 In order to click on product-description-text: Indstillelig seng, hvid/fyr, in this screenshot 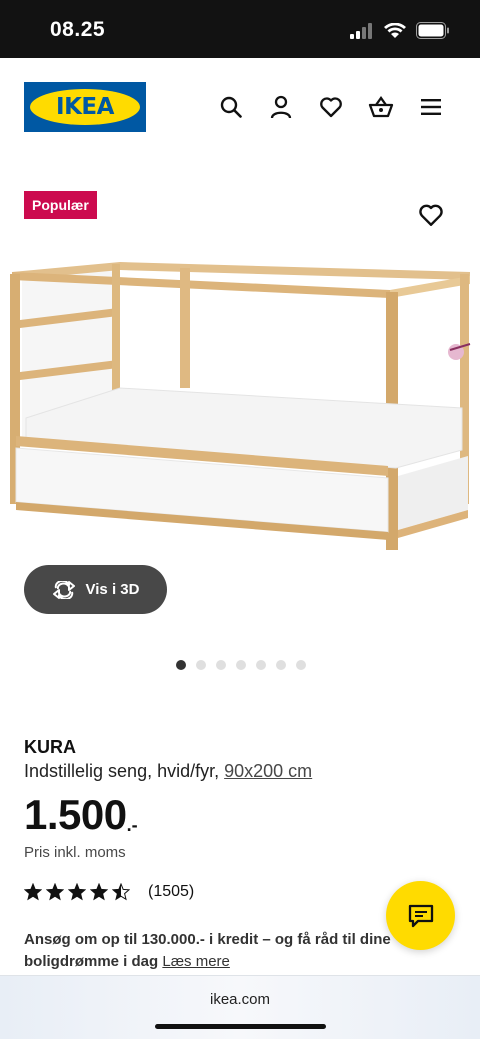, I will do `click(122, 771)`.